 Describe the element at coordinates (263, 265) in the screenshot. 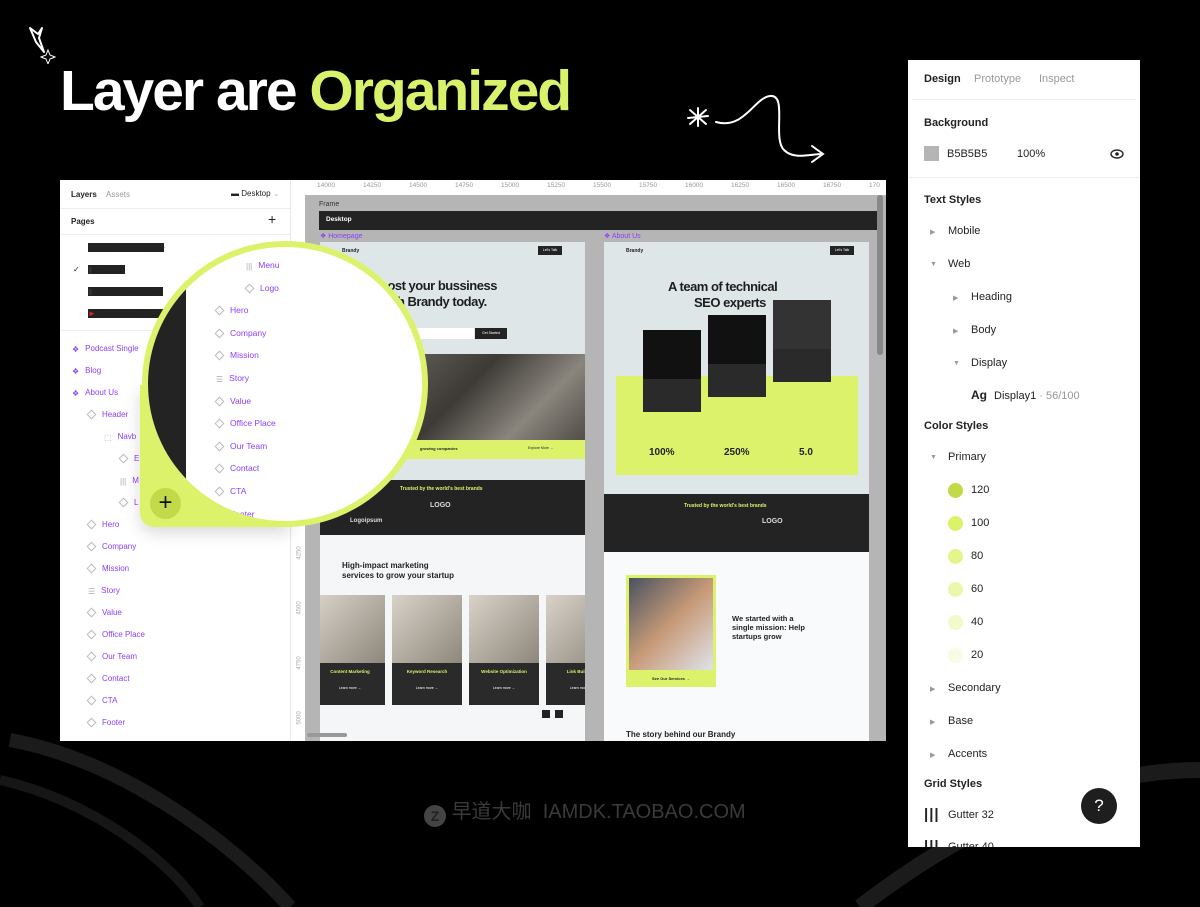

I see `layer-item: ||| Menu` at that location.